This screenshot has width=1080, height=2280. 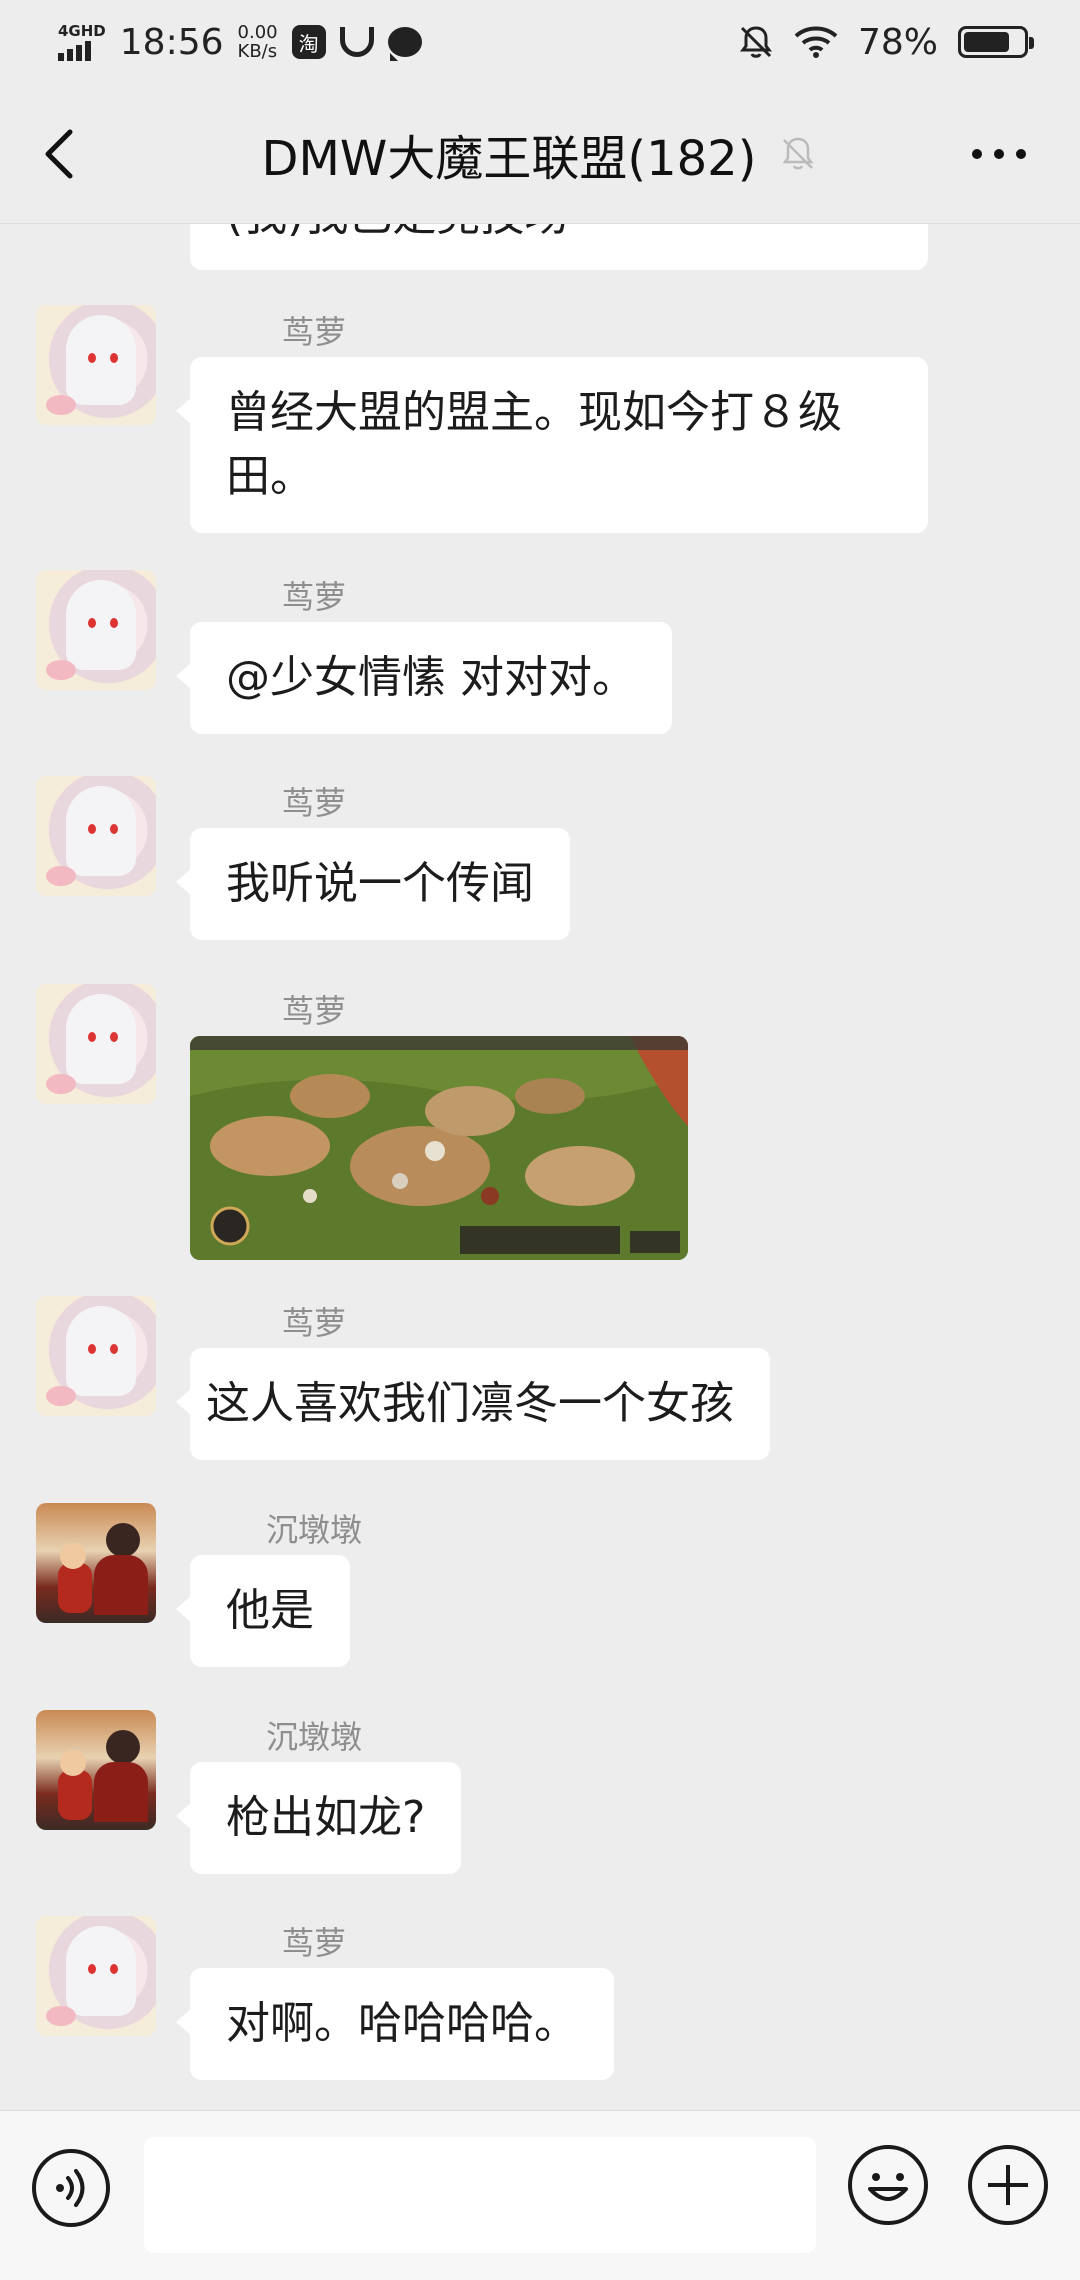 What do you see at coordinates (82, 30) in the screenshot?
I see `network-type: 4GHD` at bounding box center [82, 30].